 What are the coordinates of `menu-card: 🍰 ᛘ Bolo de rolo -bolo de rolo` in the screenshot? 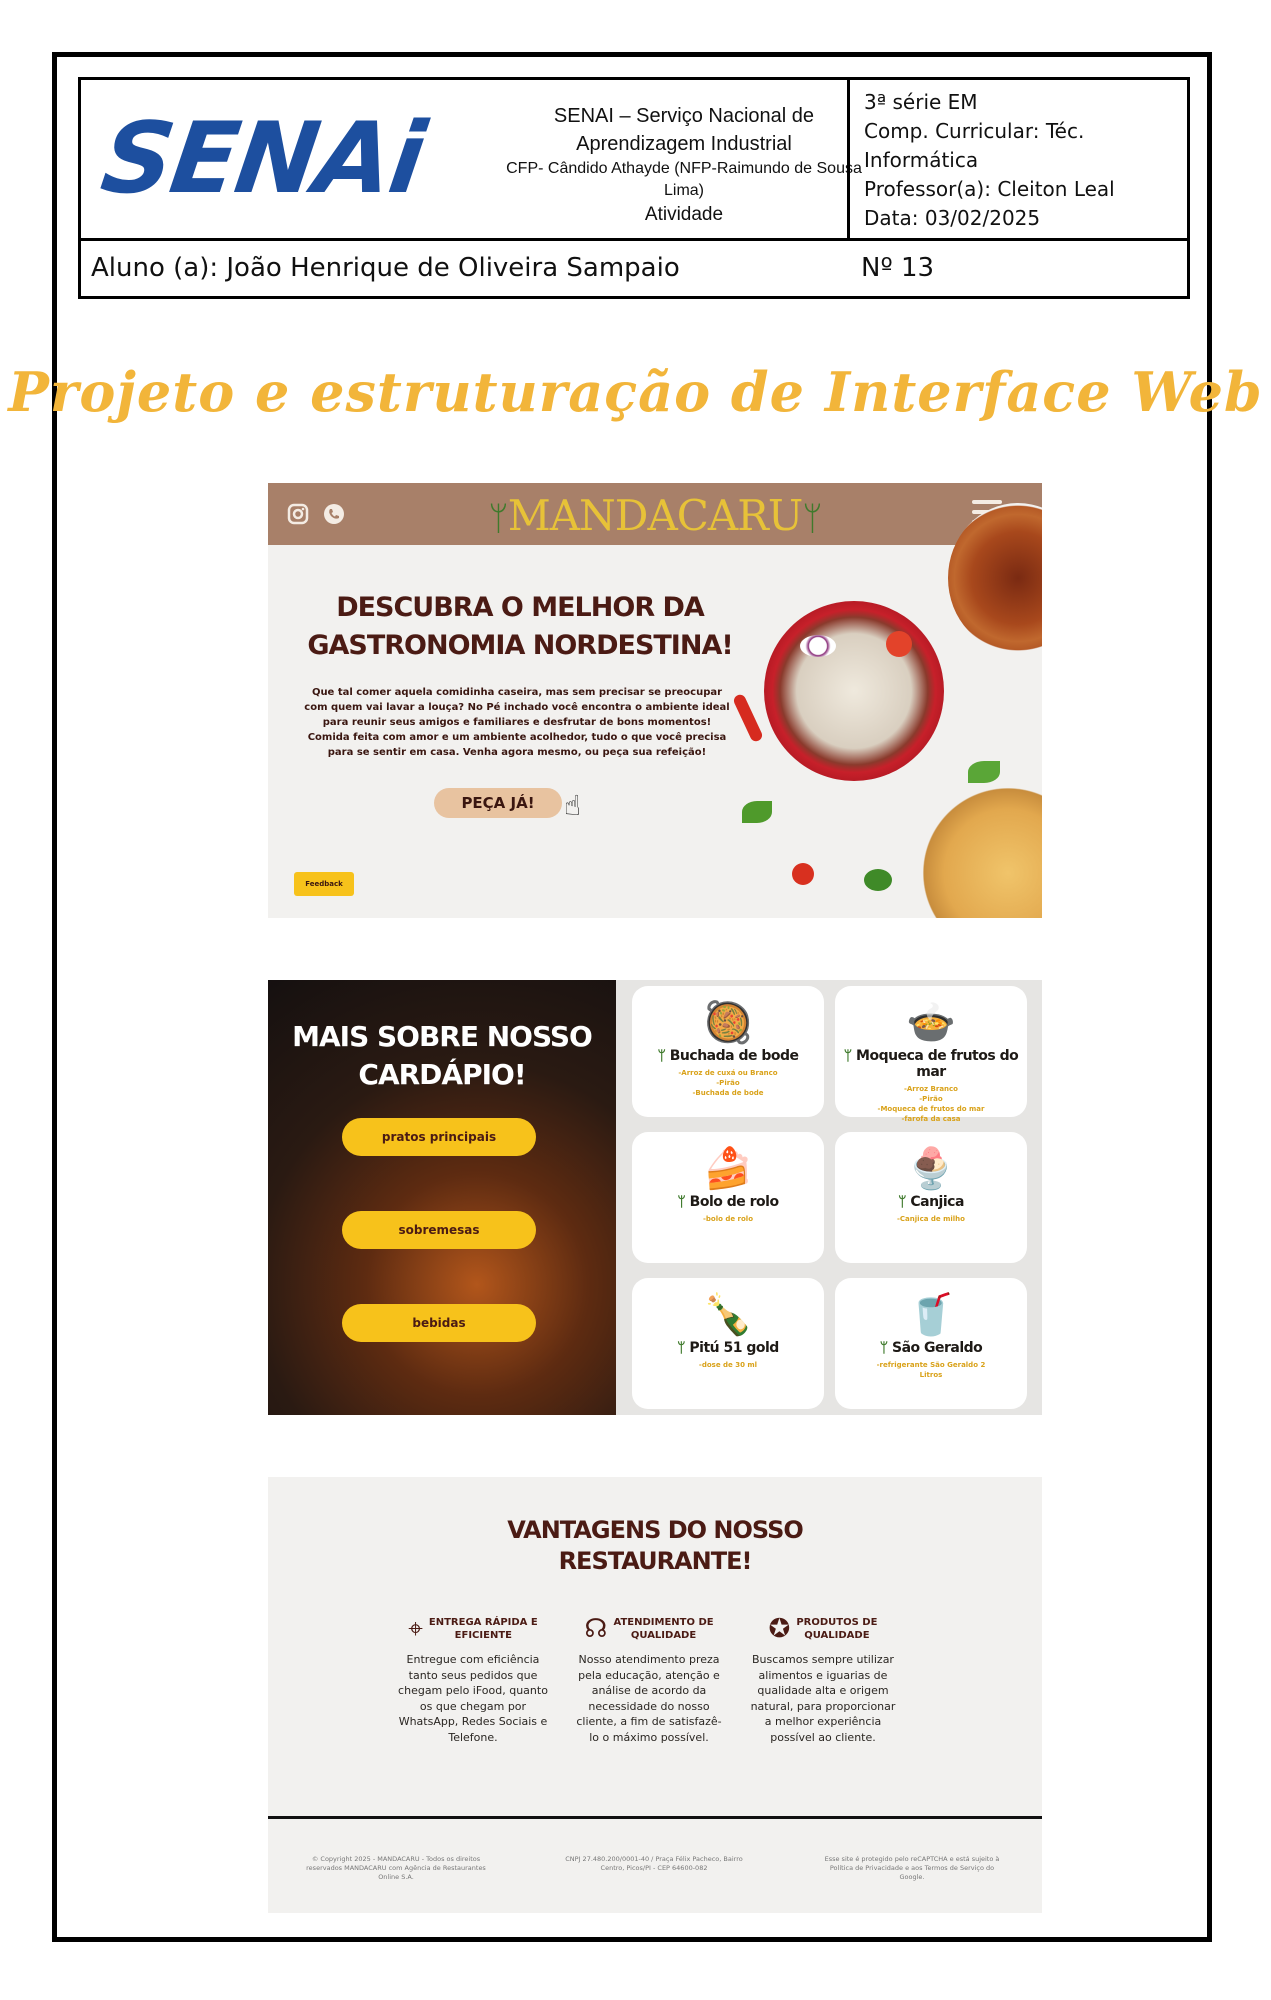 It's located at (728, 1197).